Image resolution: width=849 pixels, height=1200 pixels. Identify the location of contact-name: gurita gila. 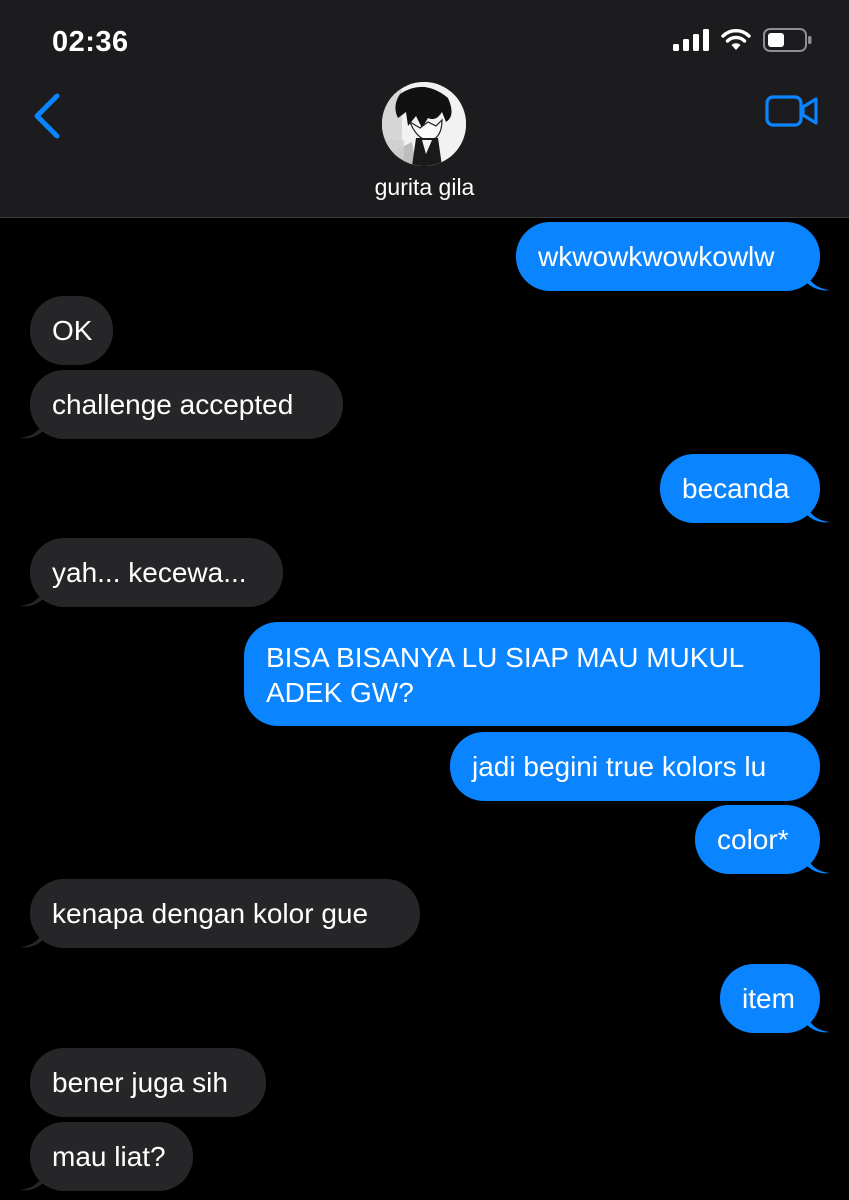
(424, 187).